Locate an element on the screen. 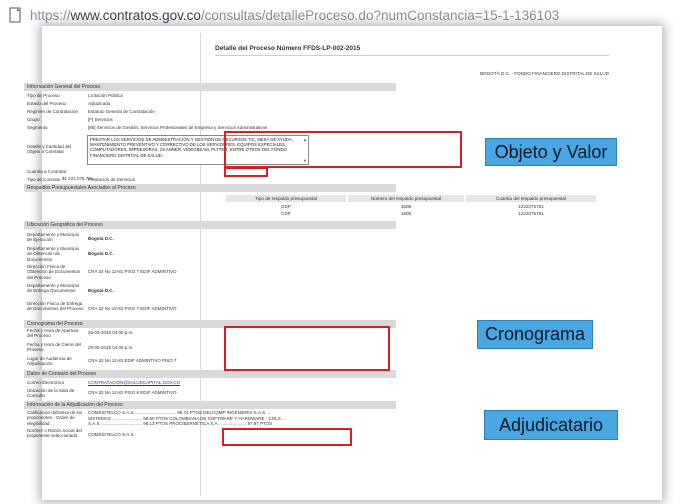 The width and height of the screenshot is (691, 504). value: [F] Servicios is located at coordinates (100, 119).